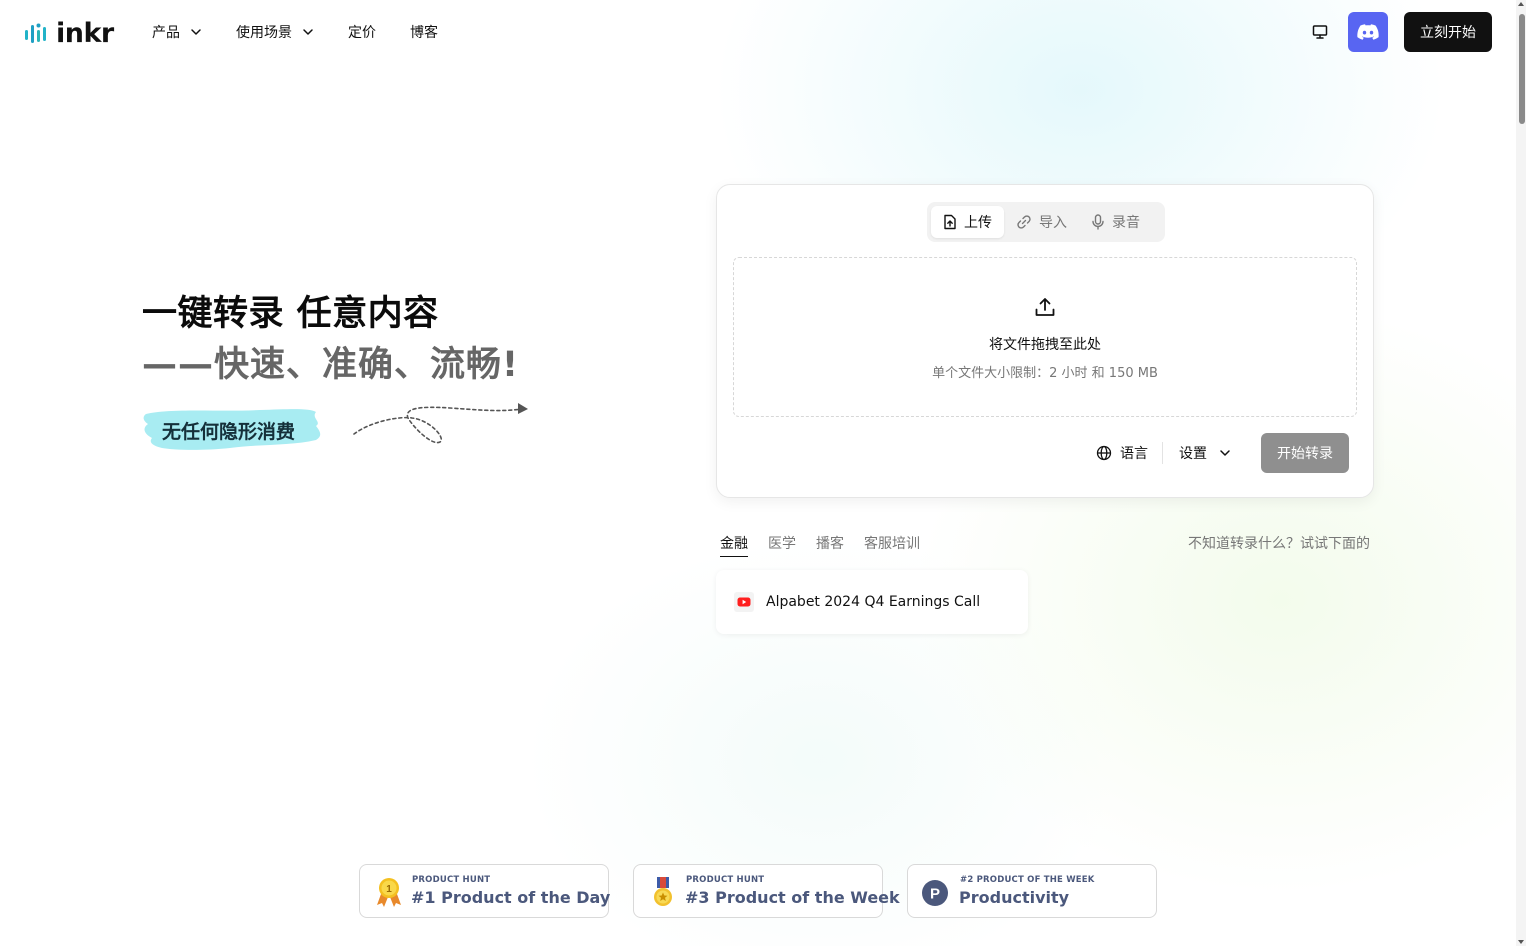 The width and height of the screenshot is (1526, 946). What do you see at coordinates (830, 545) in the screenshot?
I see `tab-podcast: 播客` at bounding box center [830, 545].